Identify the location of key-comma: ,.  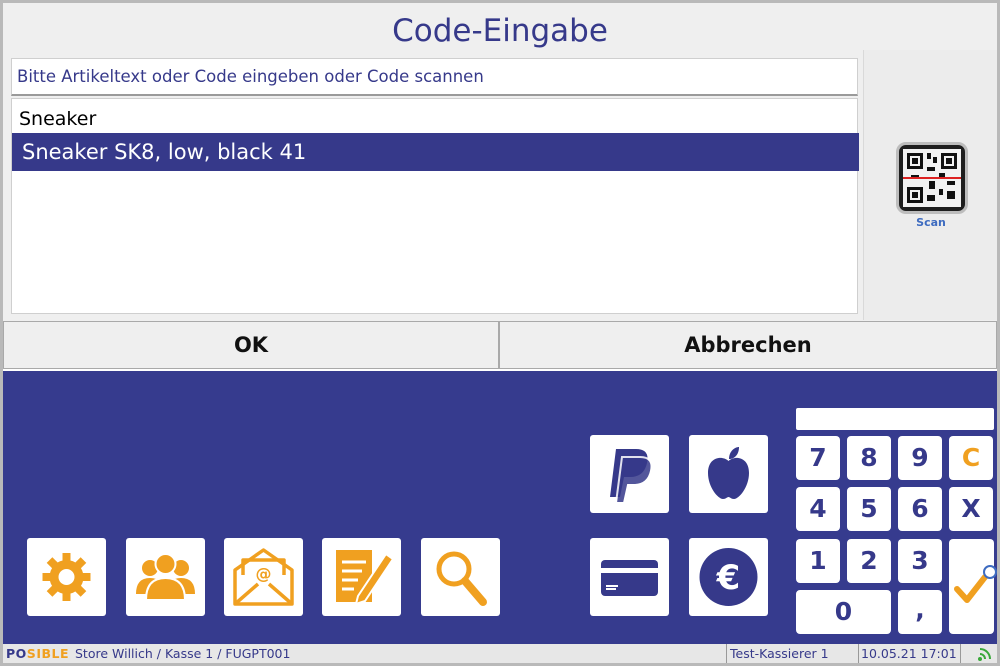
(920, 612).